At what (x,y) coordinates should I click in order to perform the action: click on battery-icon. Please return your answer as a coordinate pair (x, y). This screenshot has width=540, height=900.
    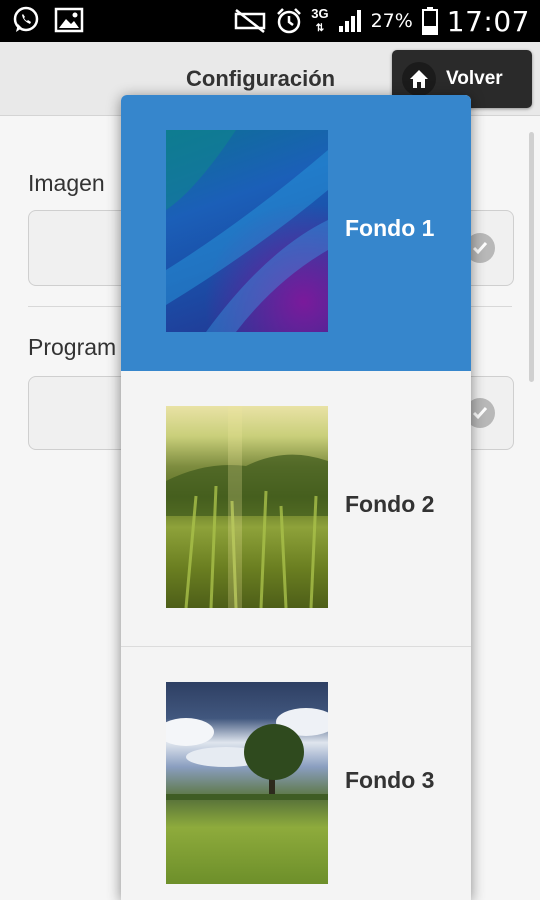
    Looking at the image, I should click on (430, 21).